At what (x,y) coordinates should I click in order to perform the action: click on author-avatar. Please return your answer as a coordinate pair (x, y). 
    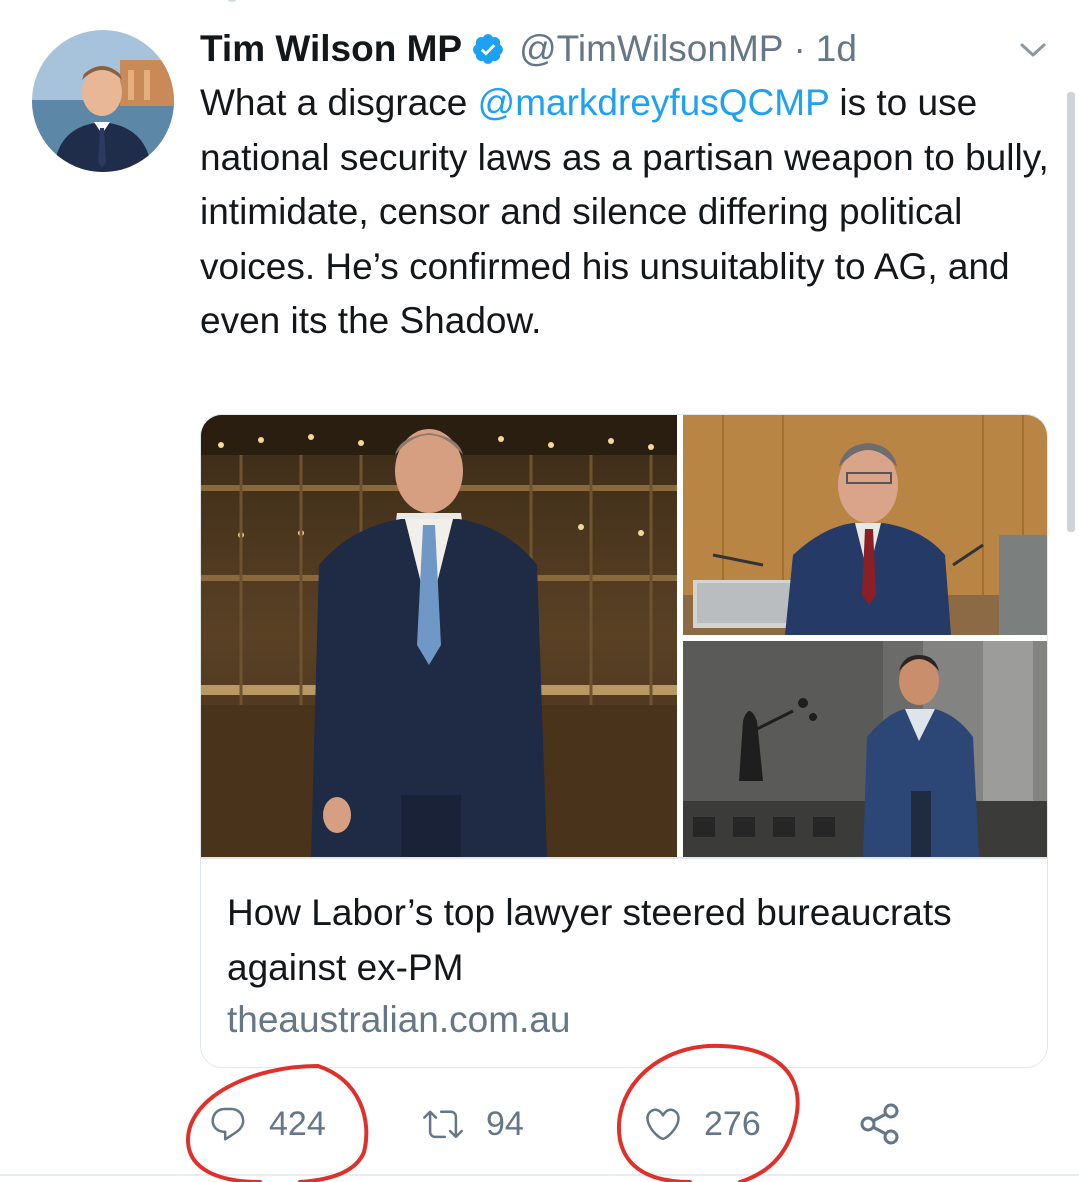
    Looking at the image, I should click on (103, 101).